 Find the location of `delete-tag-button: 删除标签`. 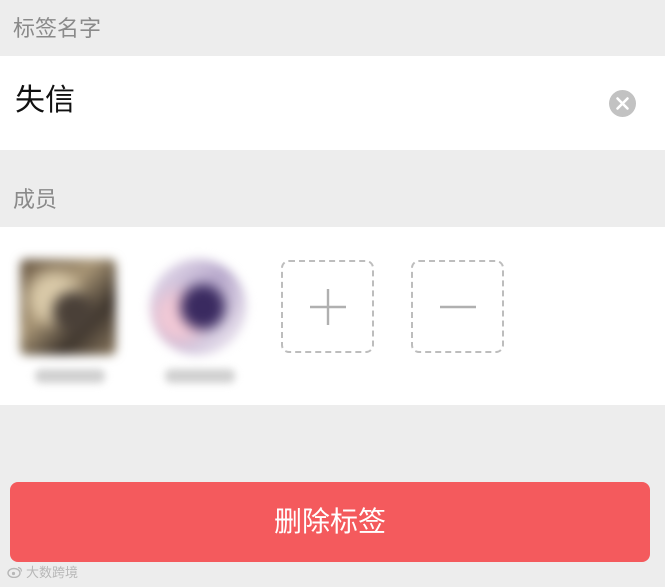

delete-tag-button: 删除标签 is located at coordinates (330, 522).